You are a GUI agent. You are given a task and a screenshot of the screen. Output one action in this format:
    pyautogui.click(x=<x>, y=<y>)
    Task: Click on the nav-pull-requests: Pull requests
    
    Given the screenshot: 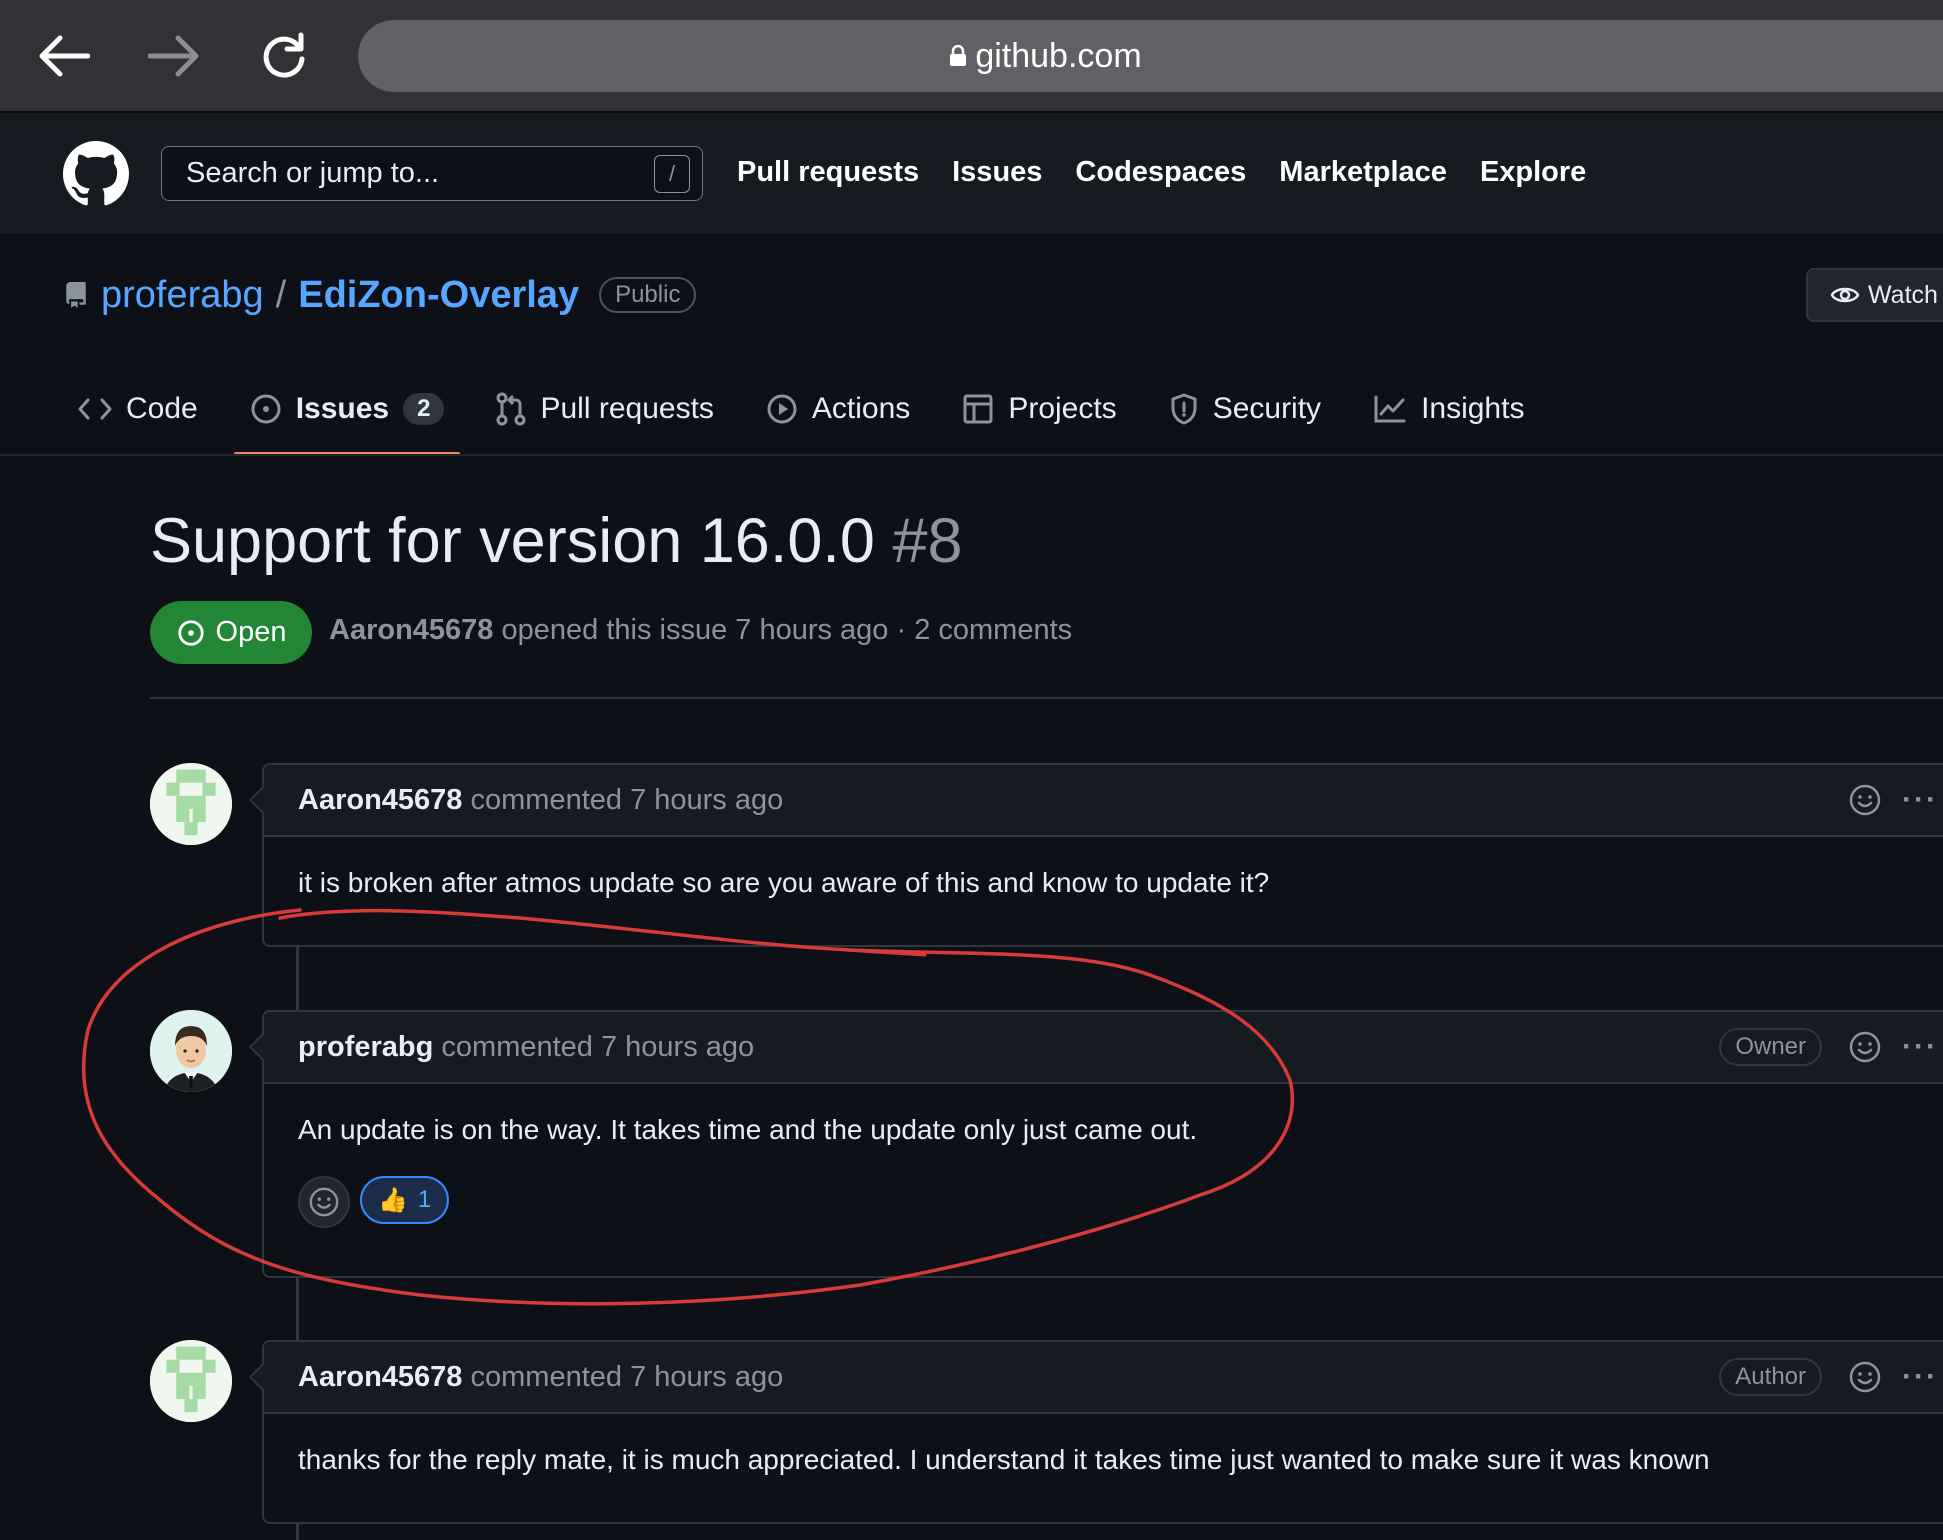 What is the action you would take?
    pyautogui.click(x=828, y=172)
    